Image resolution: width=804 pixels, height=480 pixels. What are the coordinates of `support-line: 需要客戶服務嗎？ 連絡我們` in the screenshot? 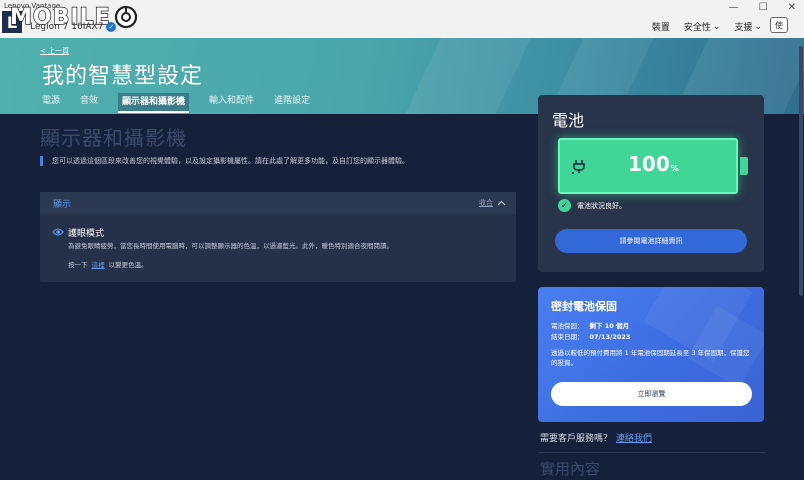 It's located at (596, 437).